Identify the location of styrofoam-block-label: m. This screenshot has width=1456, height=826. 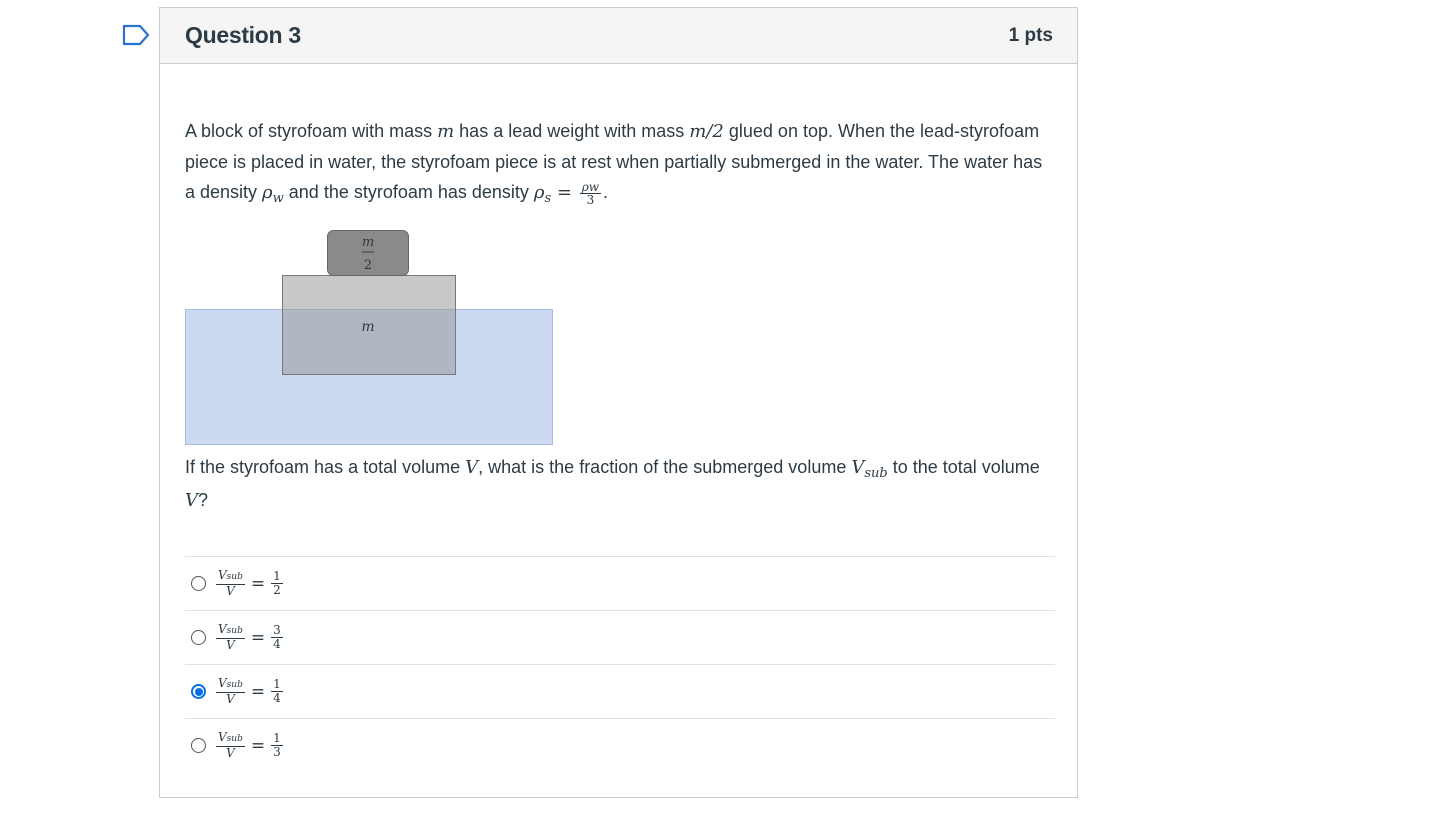
(367, 327).